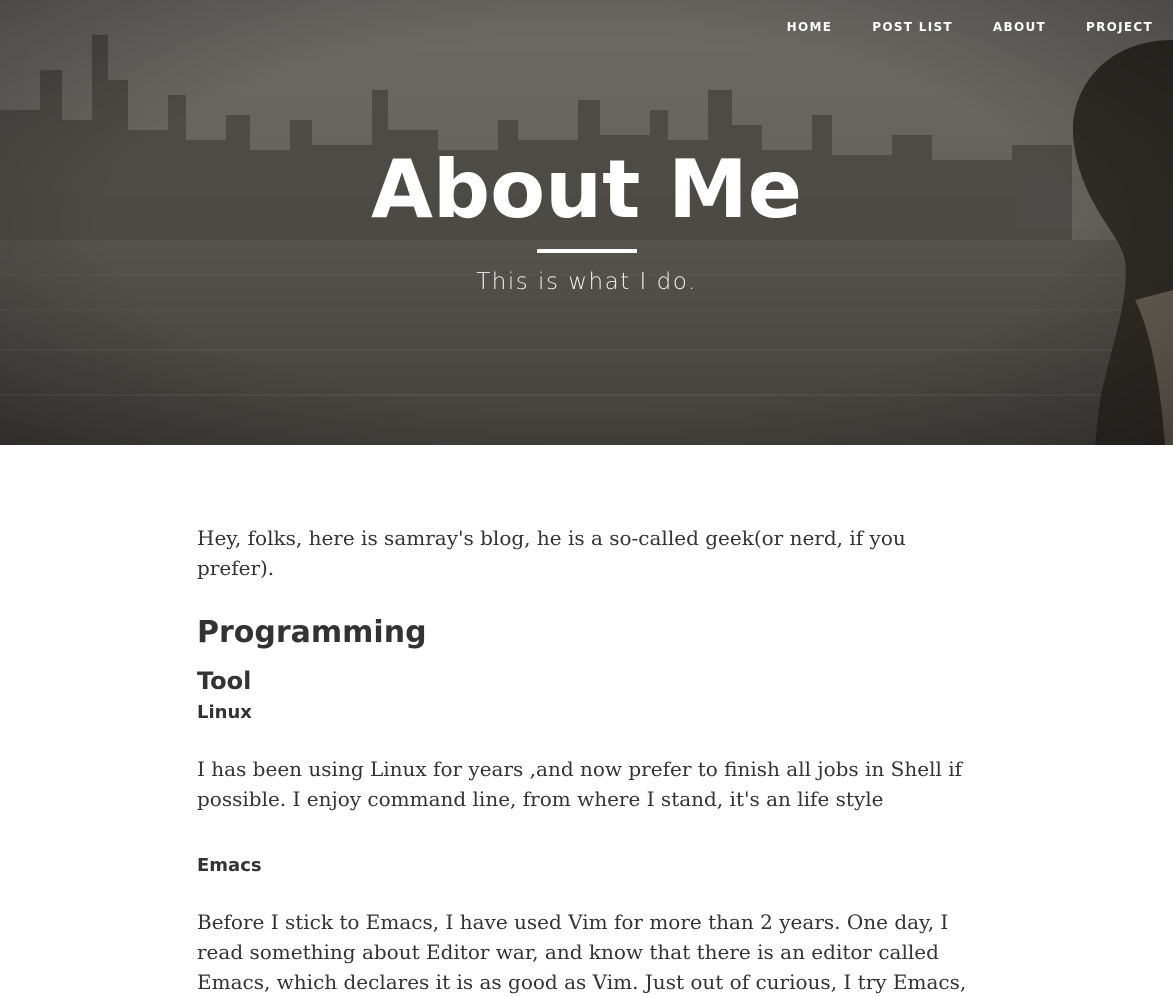 This screenshot has width=1173, height=997. I want to click on main-nav: HOME POST LIST ABOUT PROJECT, so click(970, 27).